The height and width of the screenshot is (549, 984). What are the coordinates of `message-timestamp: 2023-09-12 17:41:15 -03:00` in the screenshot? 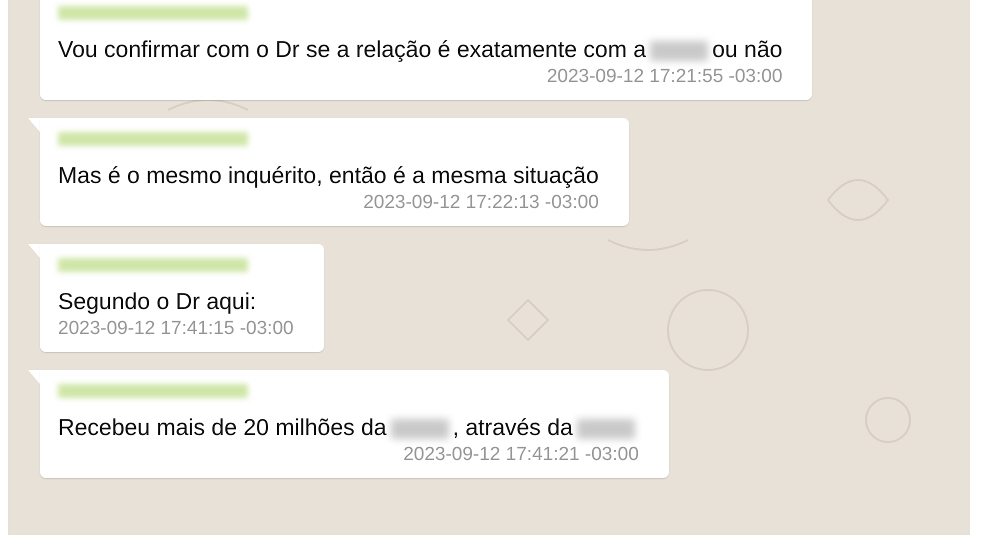 It's located at (176, 328).